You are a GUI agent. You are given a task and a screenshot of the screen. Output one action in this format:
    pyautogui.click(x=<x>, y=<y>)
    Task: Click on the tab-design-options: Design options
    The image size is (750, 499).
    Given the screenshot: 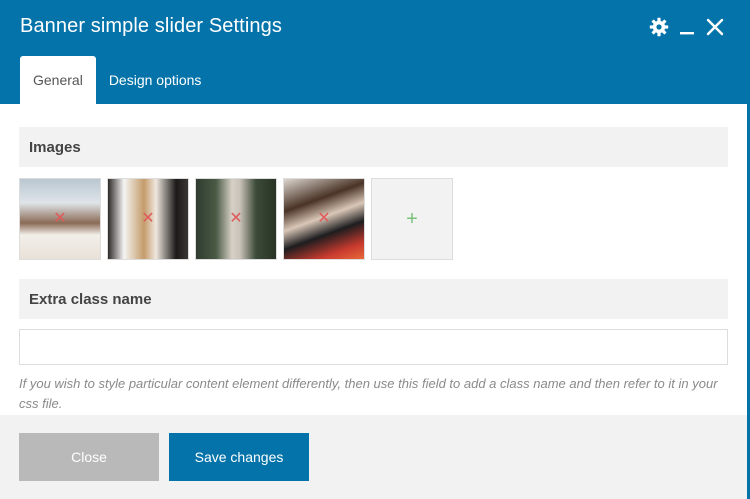 What is the action you would take?
    pyautogui.click(x=155, y=80)
    